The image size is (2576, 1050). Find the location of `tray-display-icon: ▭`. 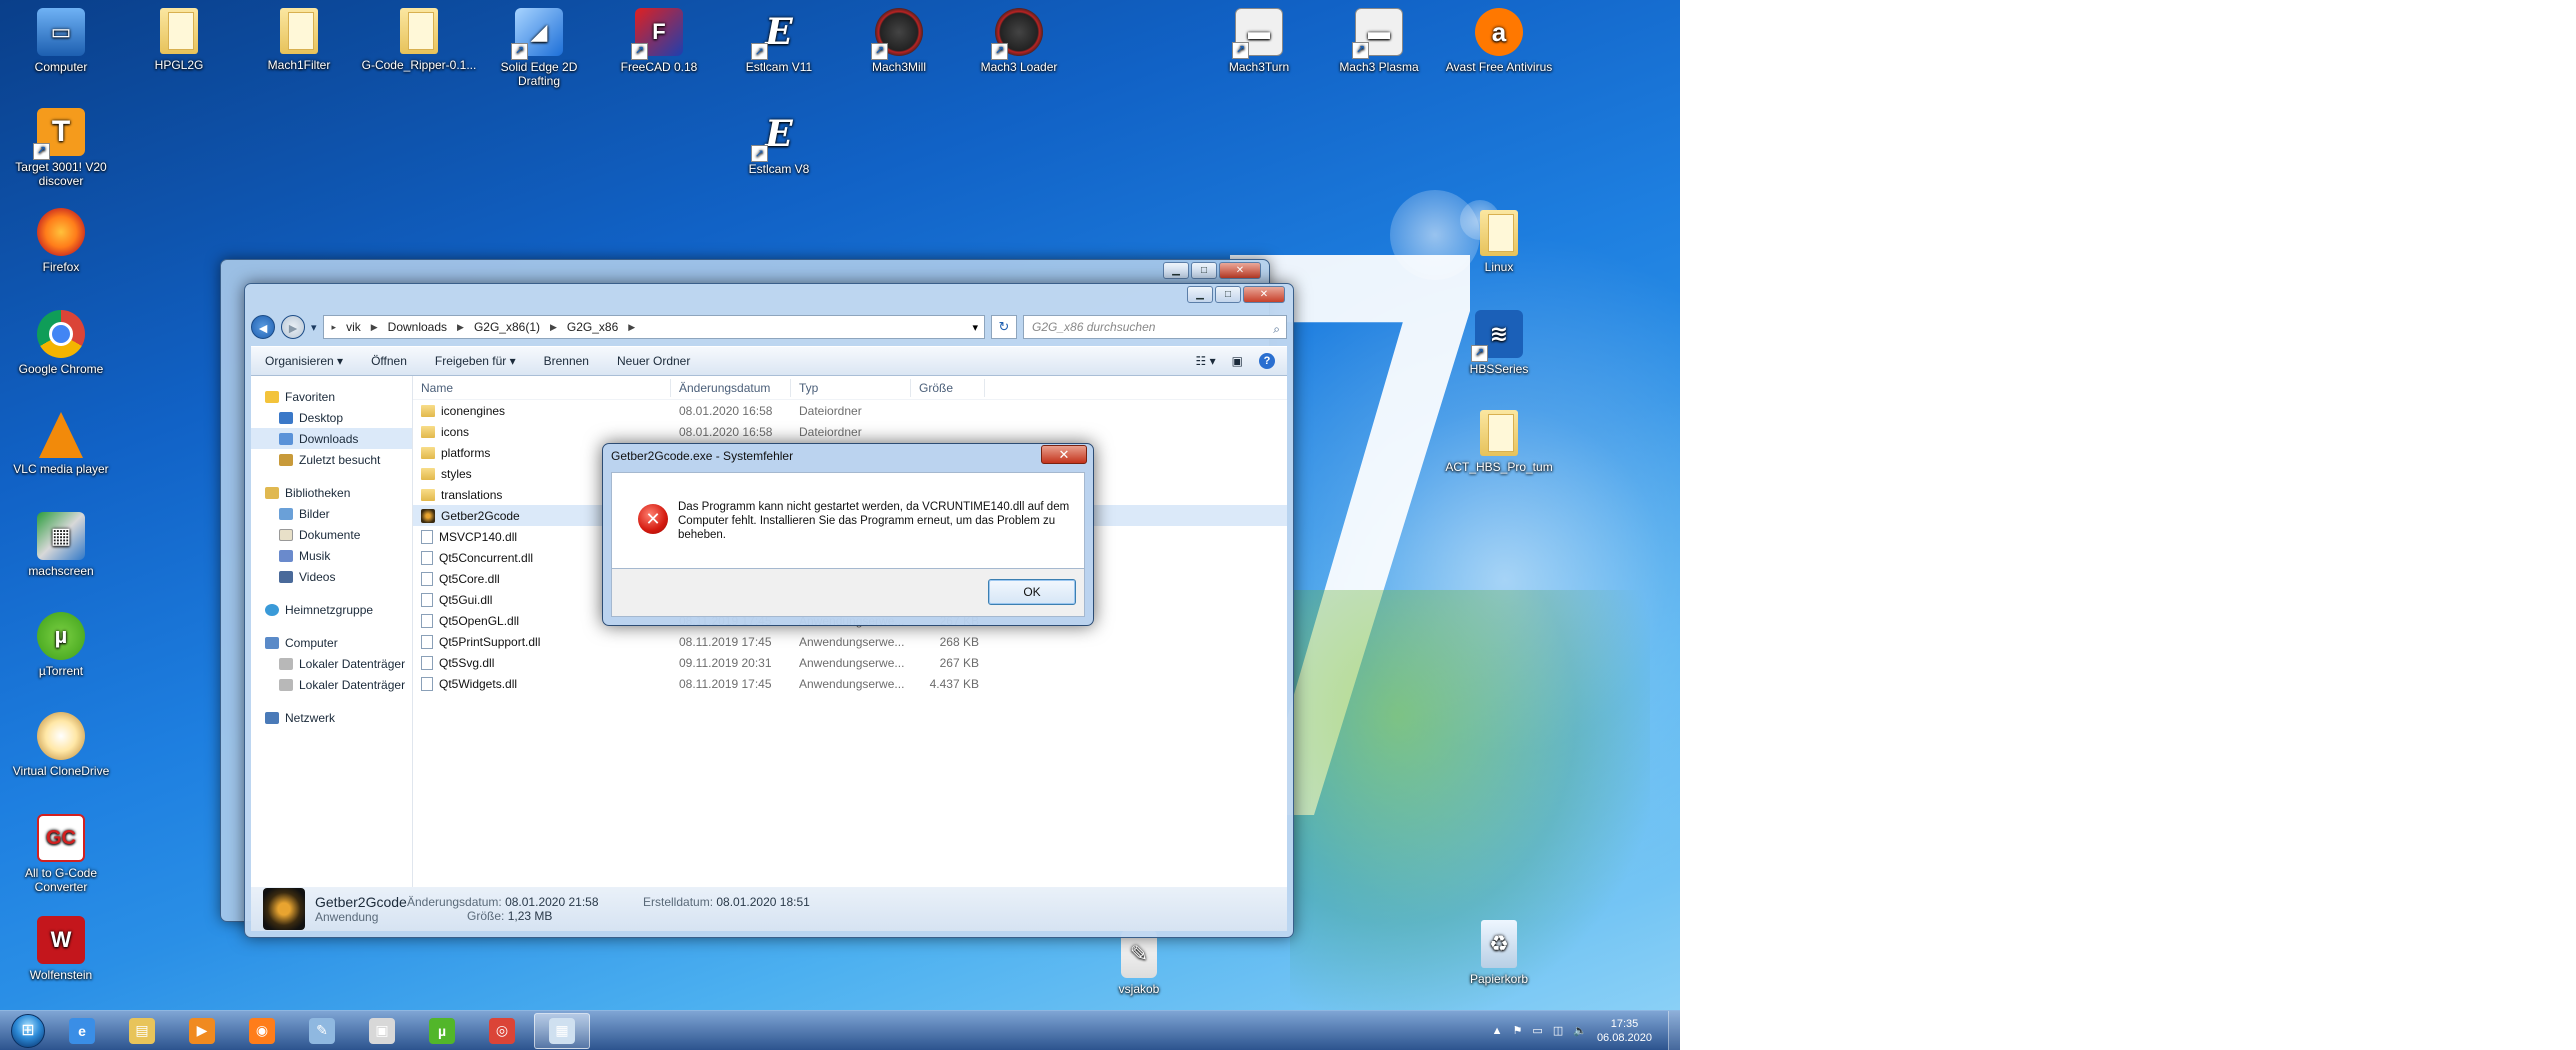

tray-display-icon: ▭ is located at coordinates (1537, 1030).